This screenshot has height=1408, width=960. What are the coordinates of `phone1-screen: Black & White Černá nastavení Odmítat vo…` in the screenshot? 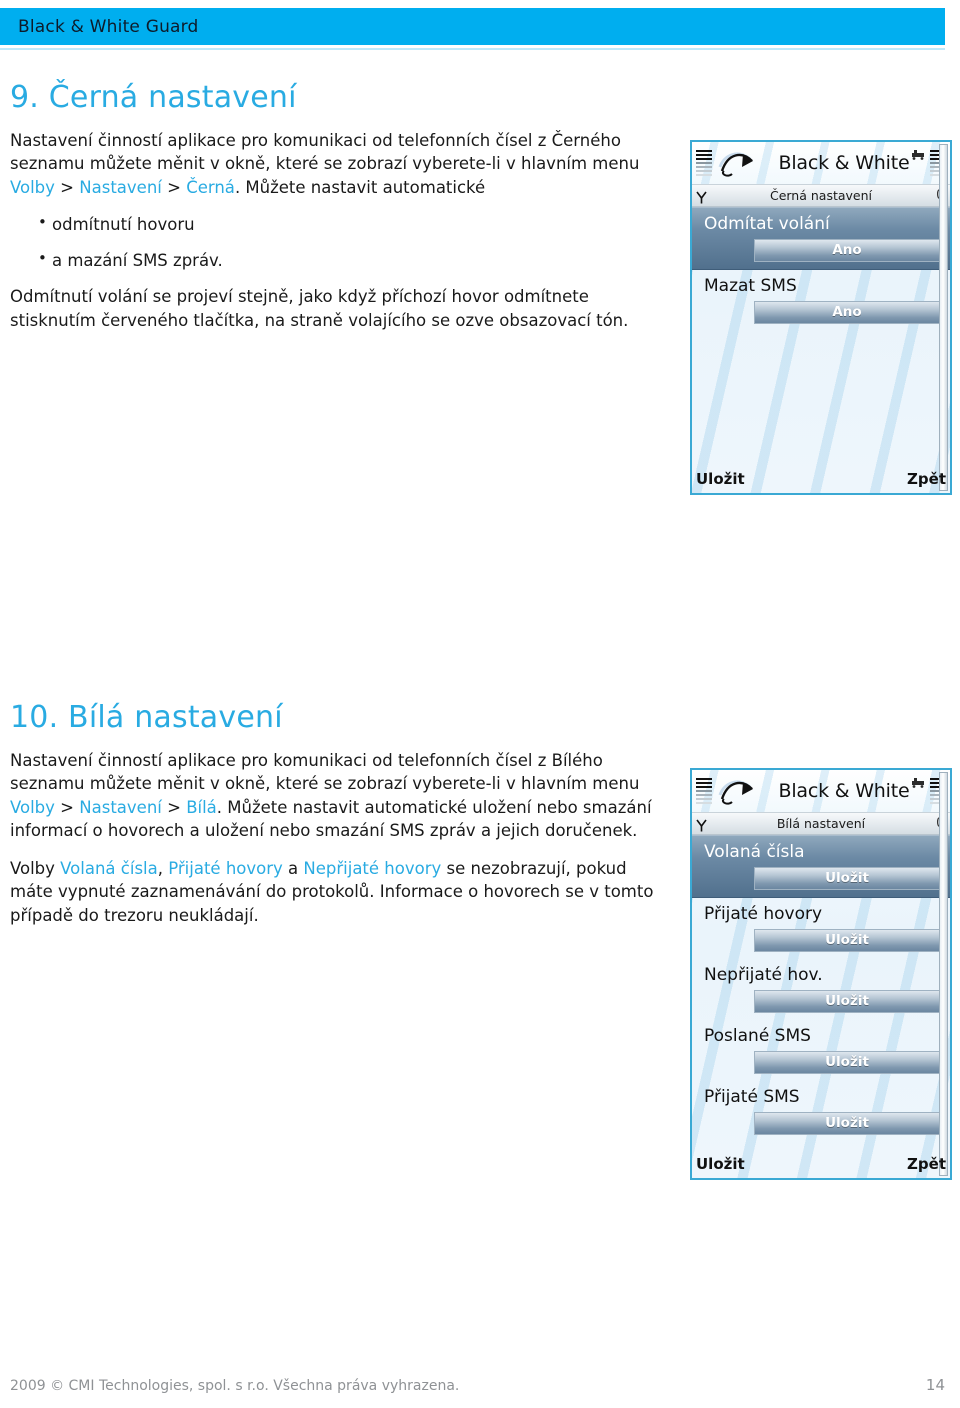 It's located at (821, 317).